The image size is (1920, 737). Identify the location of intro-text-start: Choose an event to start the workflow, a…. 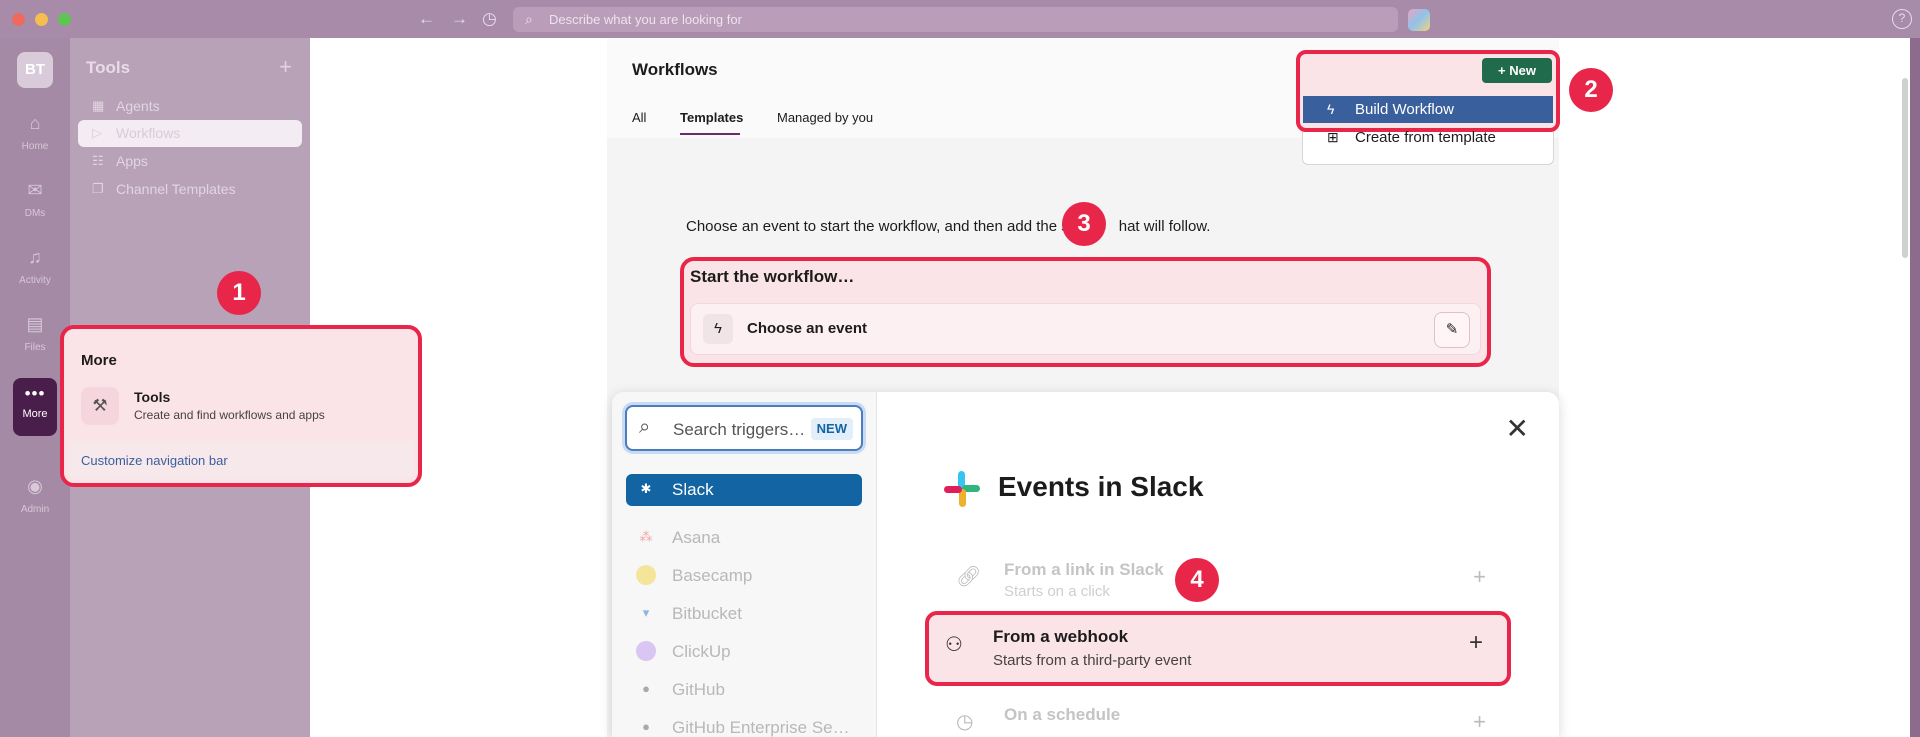
(877, 226).